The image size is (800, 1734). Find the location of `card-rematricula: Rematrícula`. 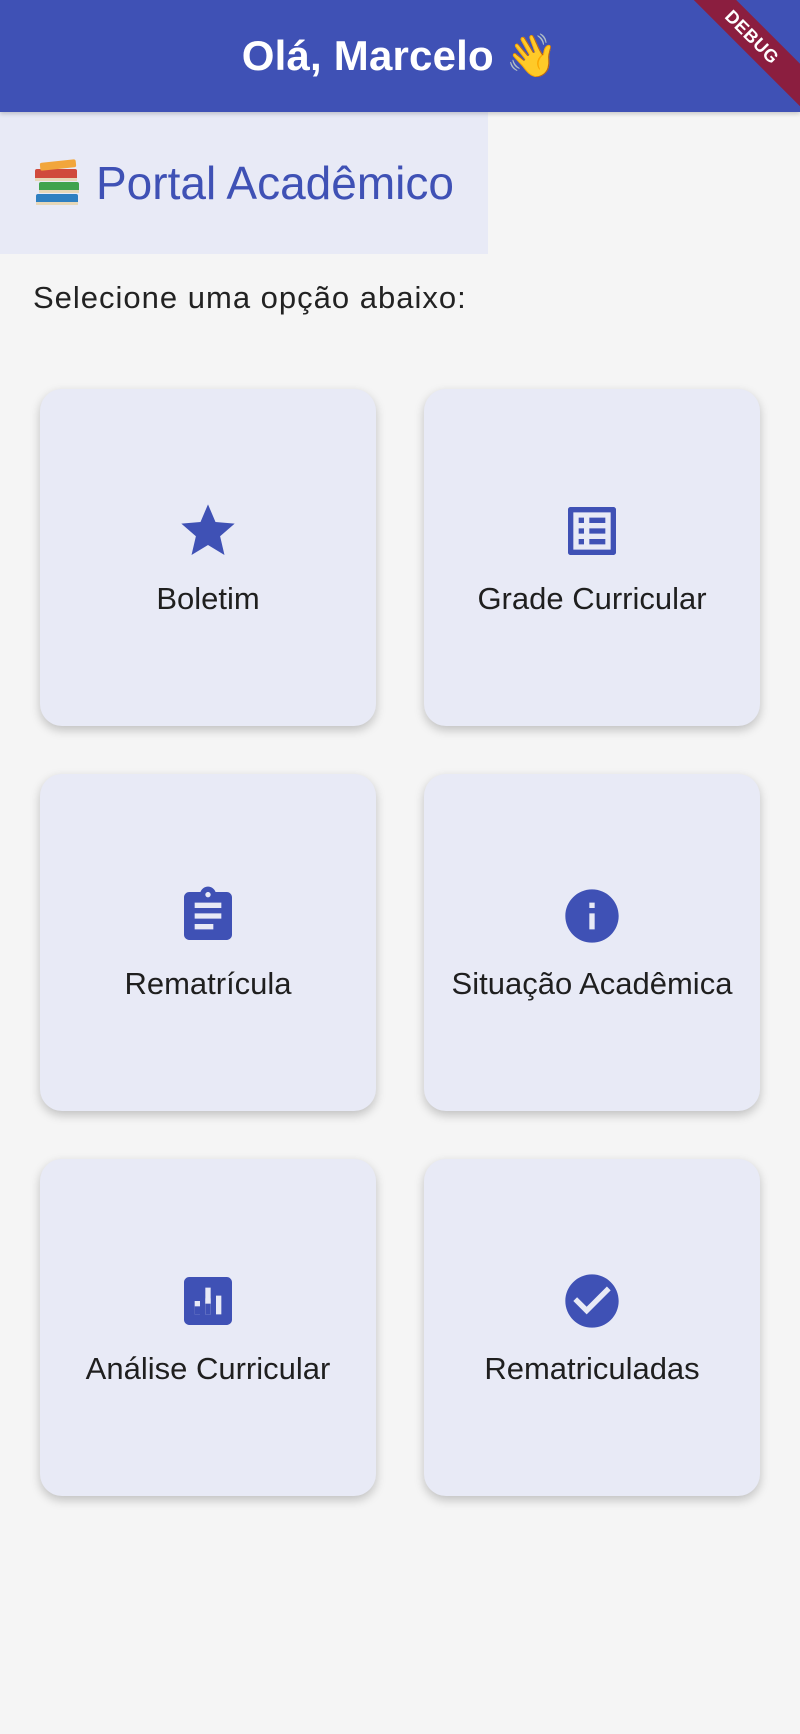

card-rematricula: Rematrícula is located at coordinates (208, 942).